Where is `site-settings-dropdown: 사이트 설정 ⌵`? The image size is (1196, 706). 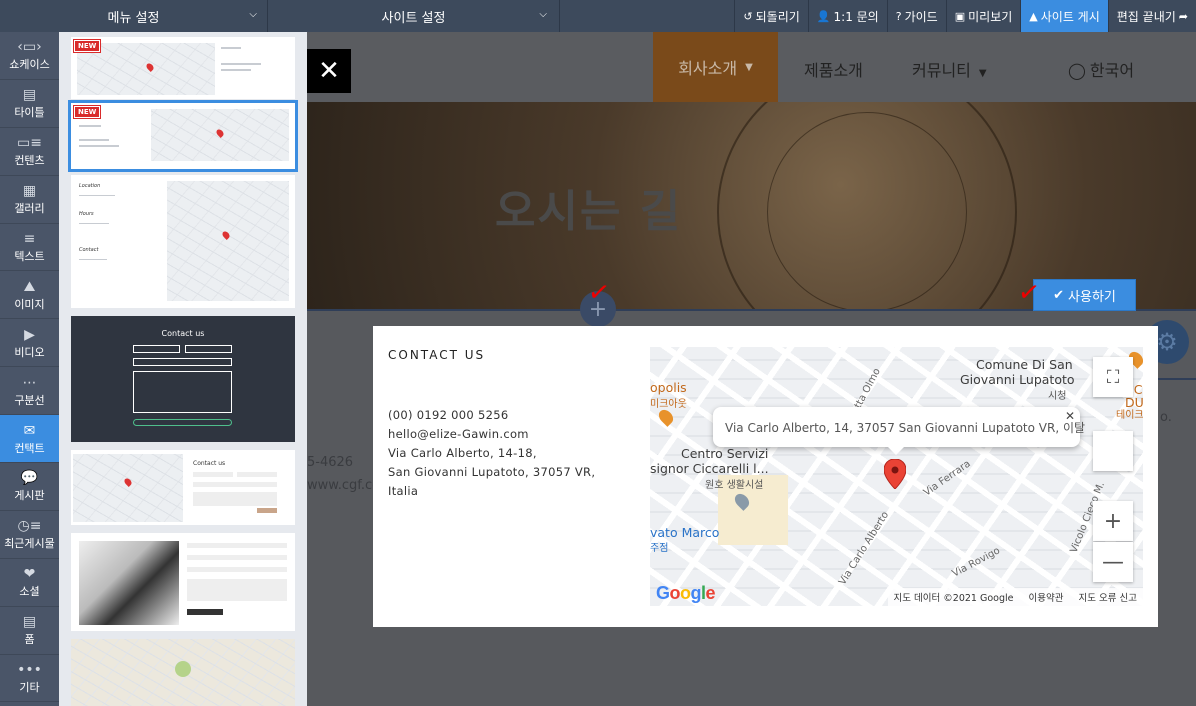 site-settings-dropdown: 사이트 설정 ⌵ is located at coordinates (414, 16).